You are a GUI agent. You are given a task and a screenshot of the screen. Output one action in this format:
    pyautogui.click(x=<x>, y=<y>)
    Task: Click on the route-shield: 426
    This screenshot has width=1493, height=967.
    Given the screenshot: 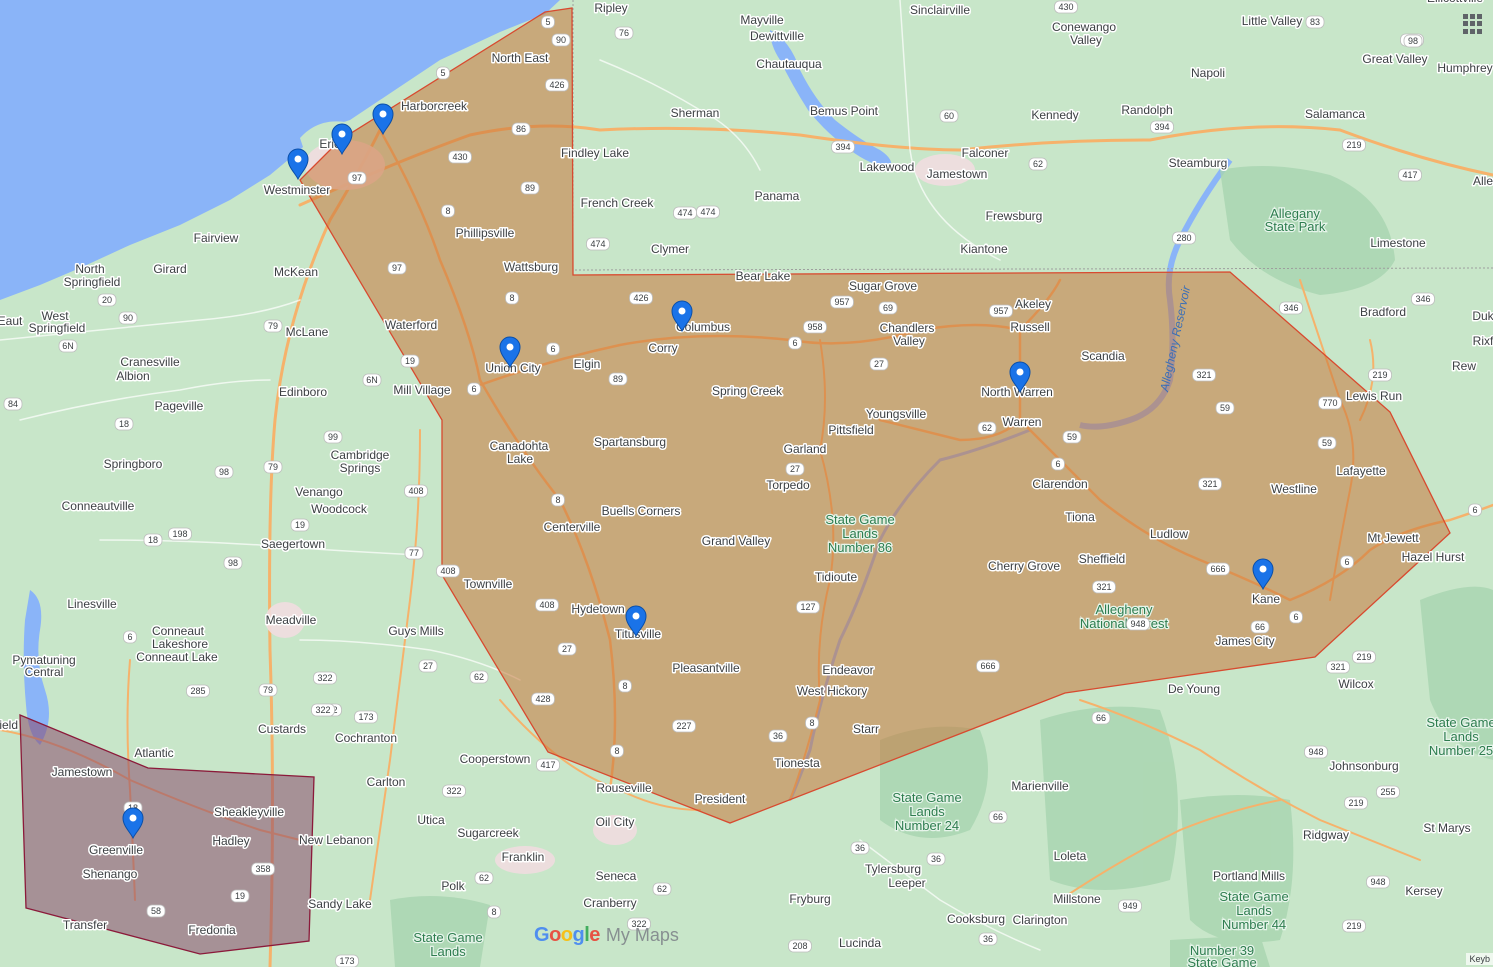 What is the action you would take?
    pyautogui.click(x=641, y=298)
    